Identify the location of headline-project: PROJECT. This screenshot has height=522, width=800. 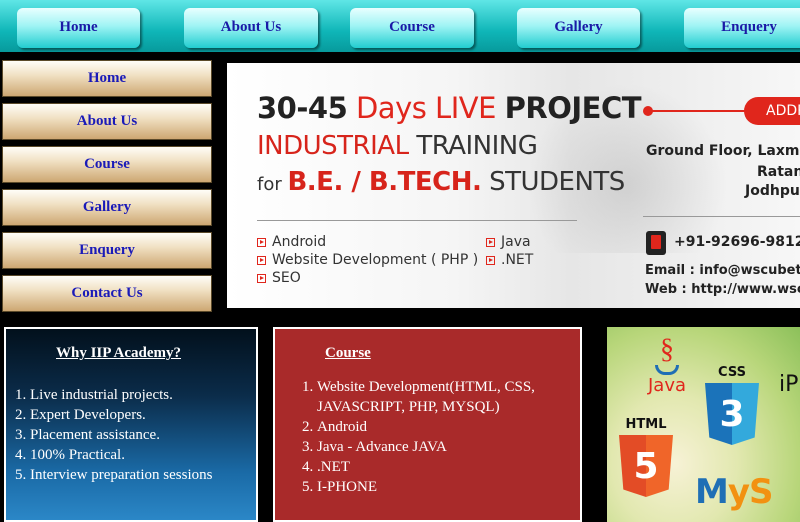
(573, 108).